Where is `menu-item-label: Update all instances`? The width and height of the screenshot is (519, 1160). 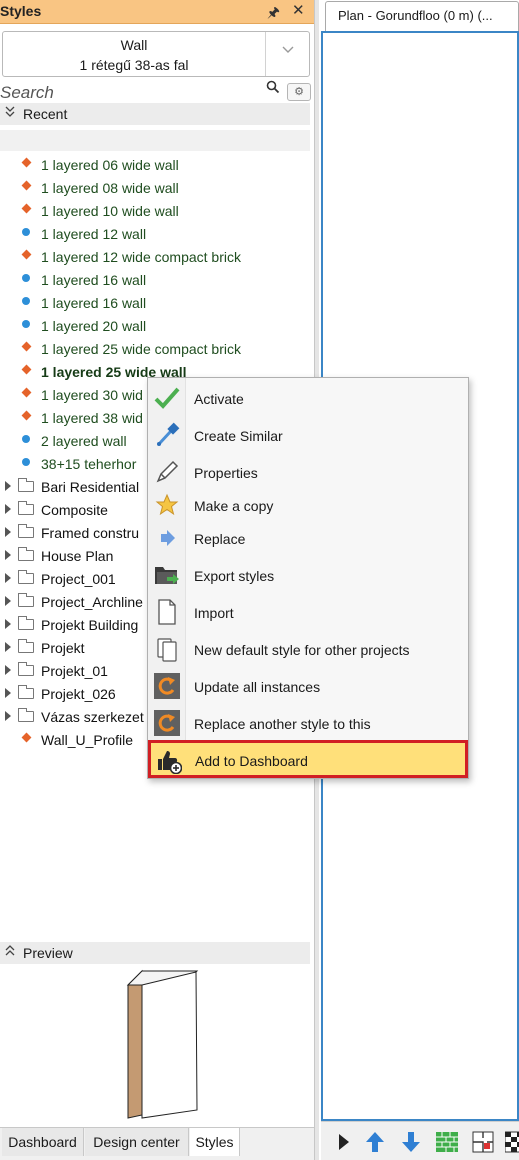 menu-item-label: Update all instances is located at coordinates (257, 687).